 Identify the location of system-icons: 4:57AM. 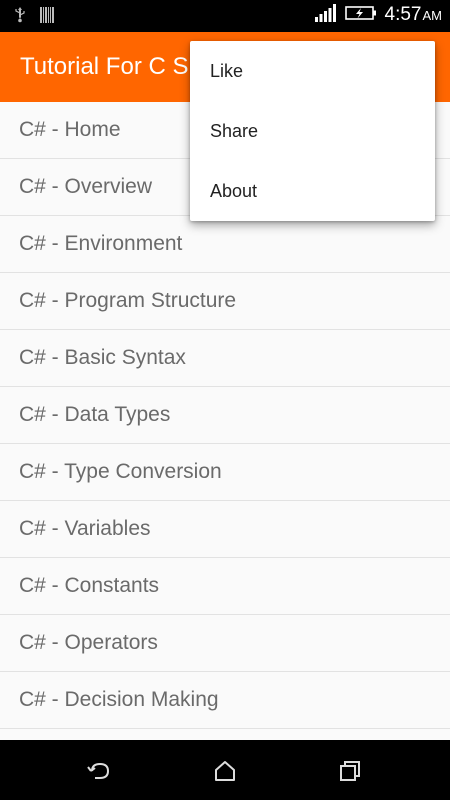
(378, 15).